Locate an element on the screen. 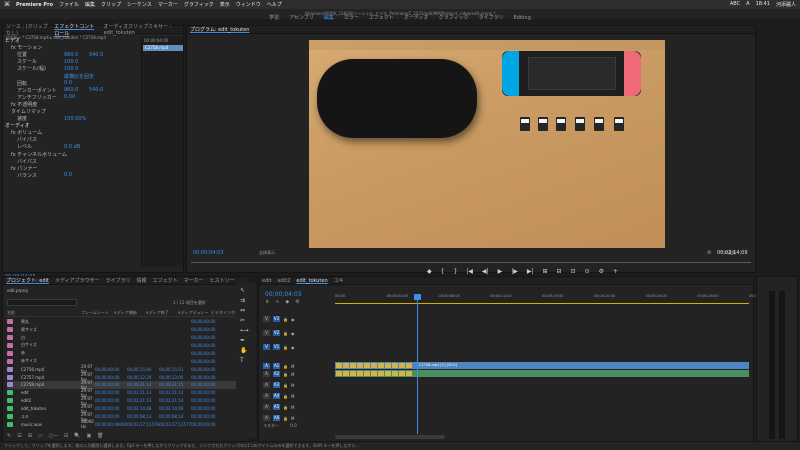  effect-property-value: 0.0 is located at coordinates (75, 175).